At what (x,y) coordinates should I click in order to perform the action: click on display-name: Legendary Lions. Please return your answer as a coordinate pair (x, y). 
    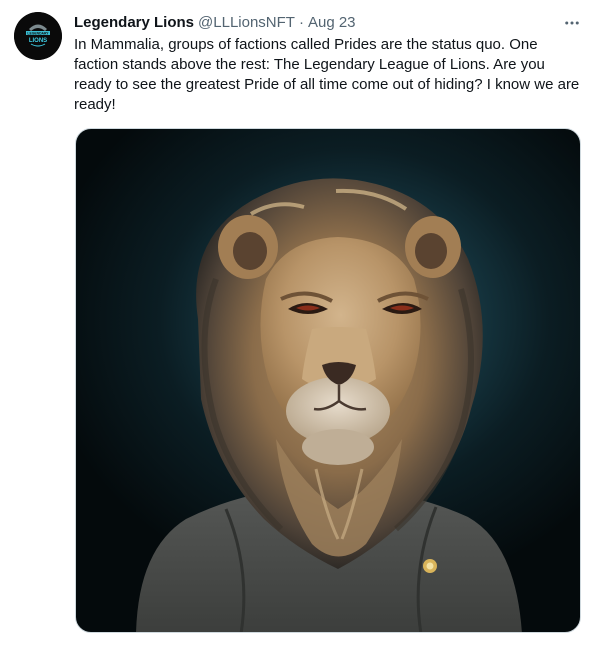
    Looking at the image, I should click on (134, 23).